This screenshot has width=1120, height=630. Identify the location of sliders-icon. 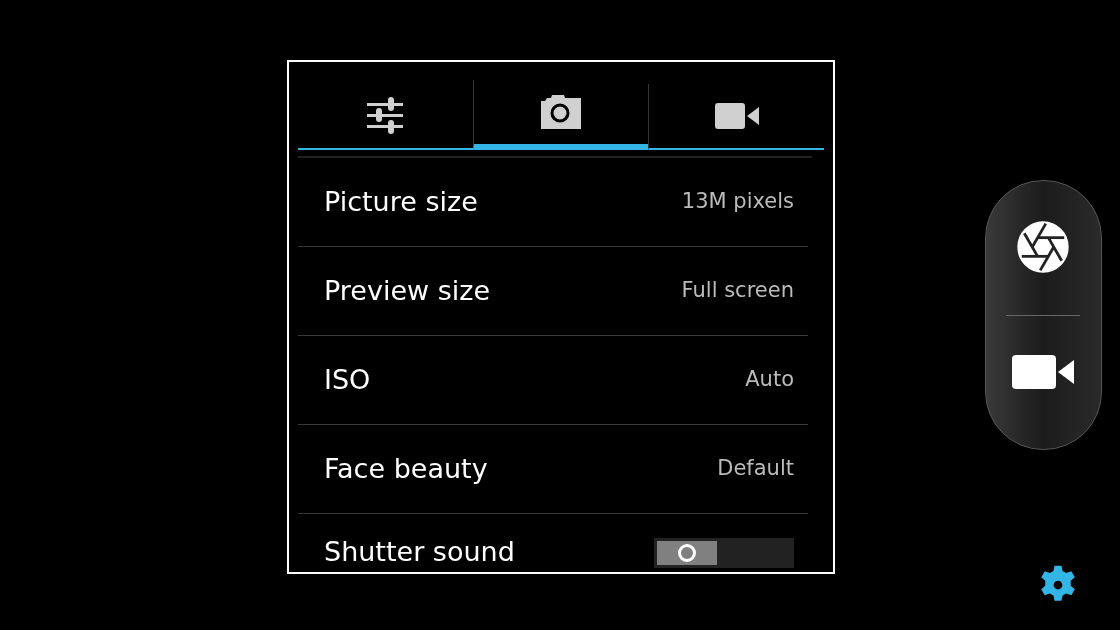
(385, 116).